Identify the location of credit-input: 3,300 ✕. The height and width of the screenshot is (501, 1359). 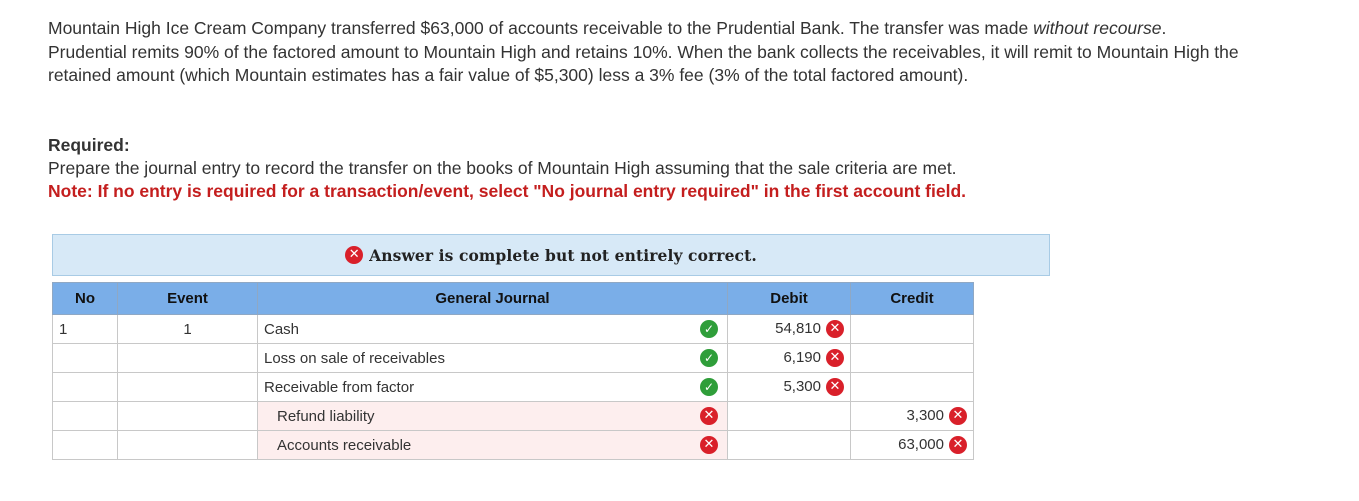
(912, 416).